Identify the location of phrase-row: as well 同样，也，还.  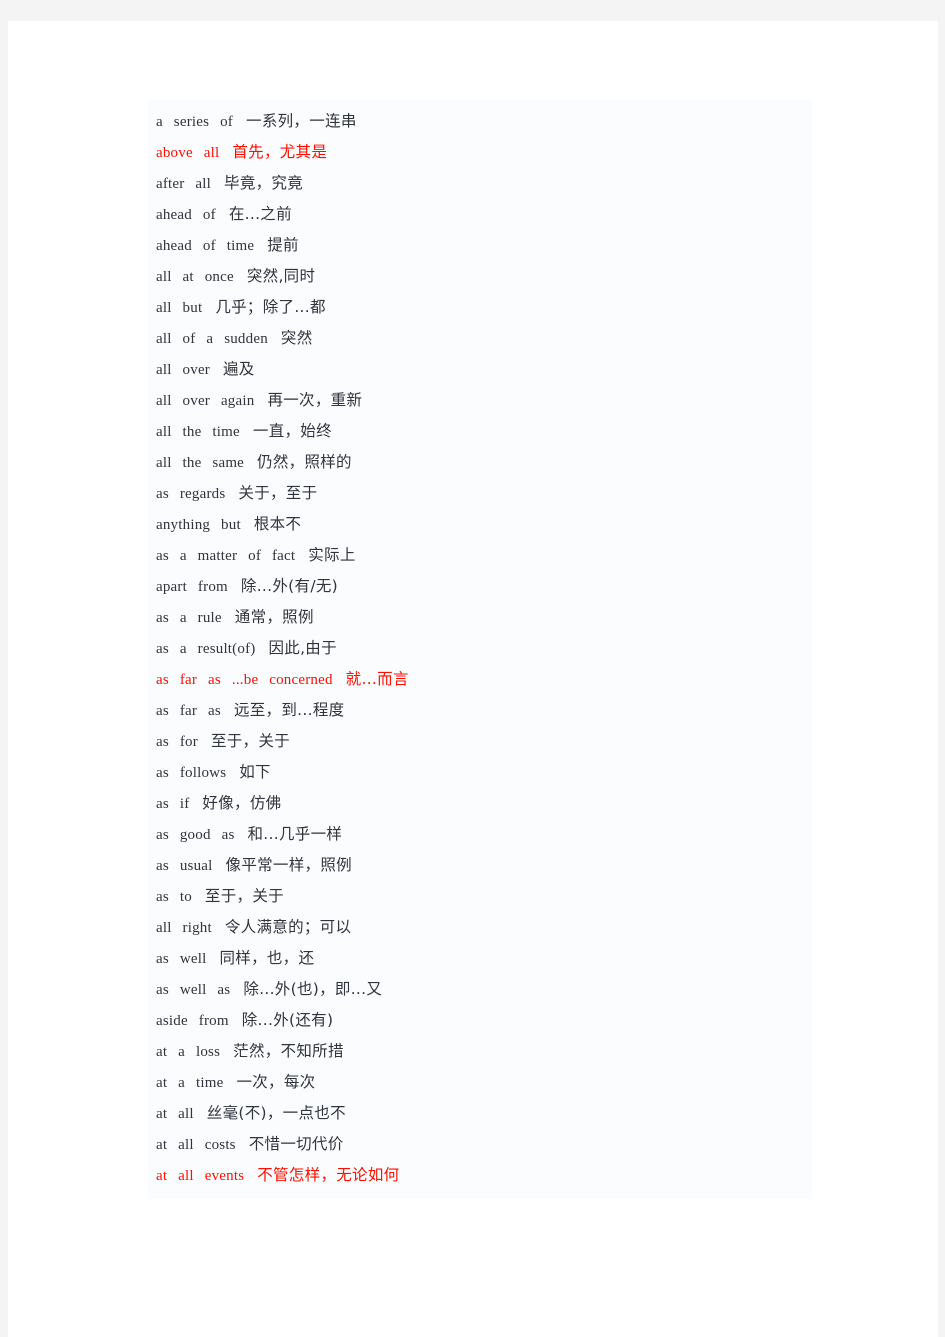
(480, 958).